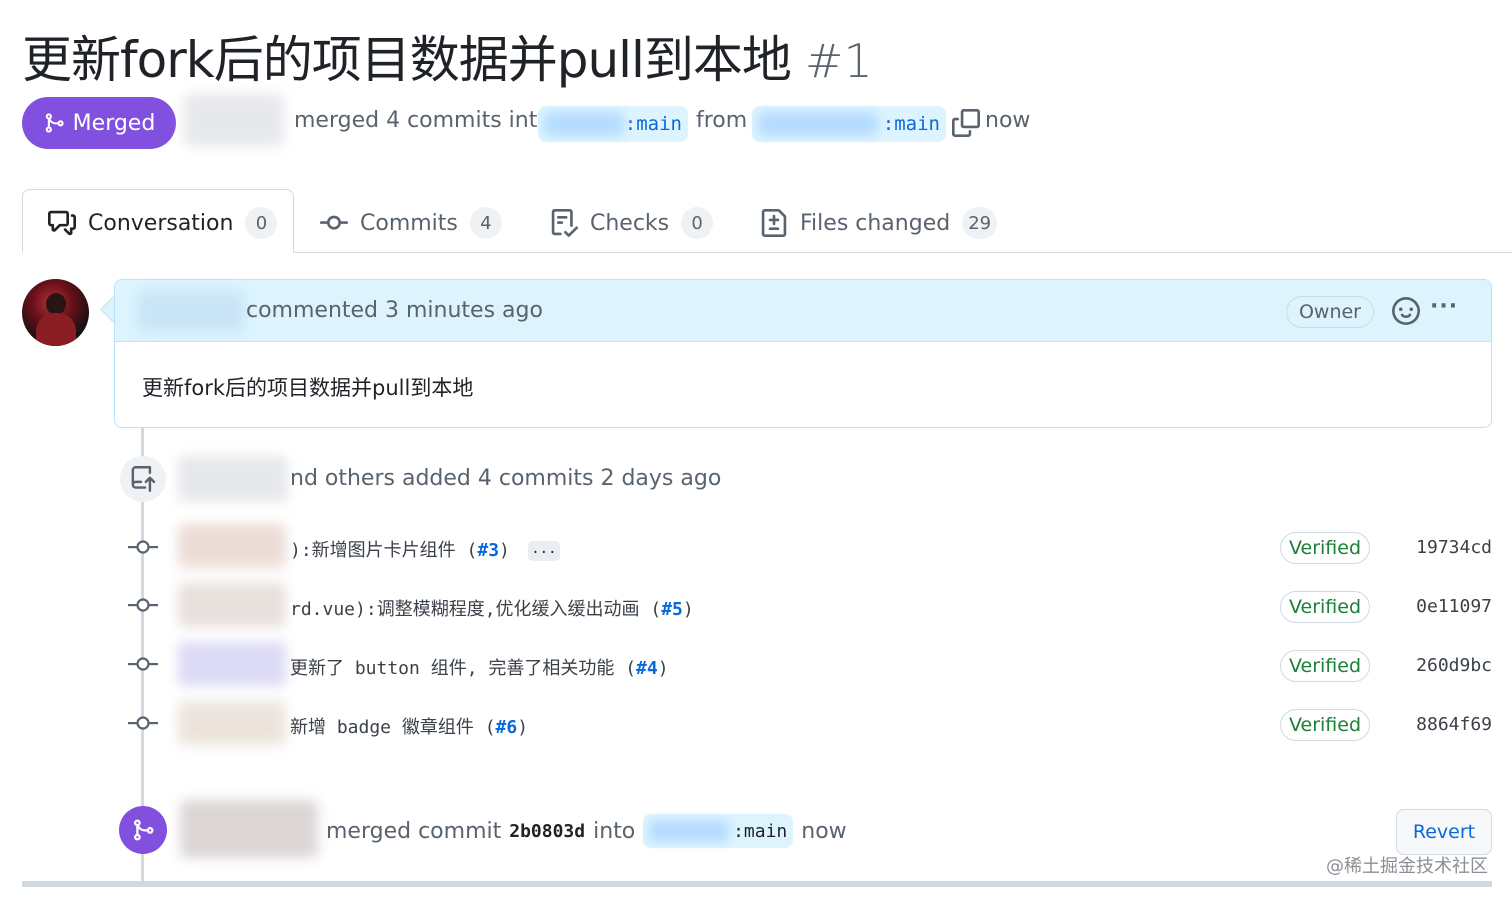 Image resolution: width=1512 pixels, height=899 pixels. I want to click on commit-message: rd.vue):调整模糊程度,优化缓入缓出动画 (#5), so click(492, 608).